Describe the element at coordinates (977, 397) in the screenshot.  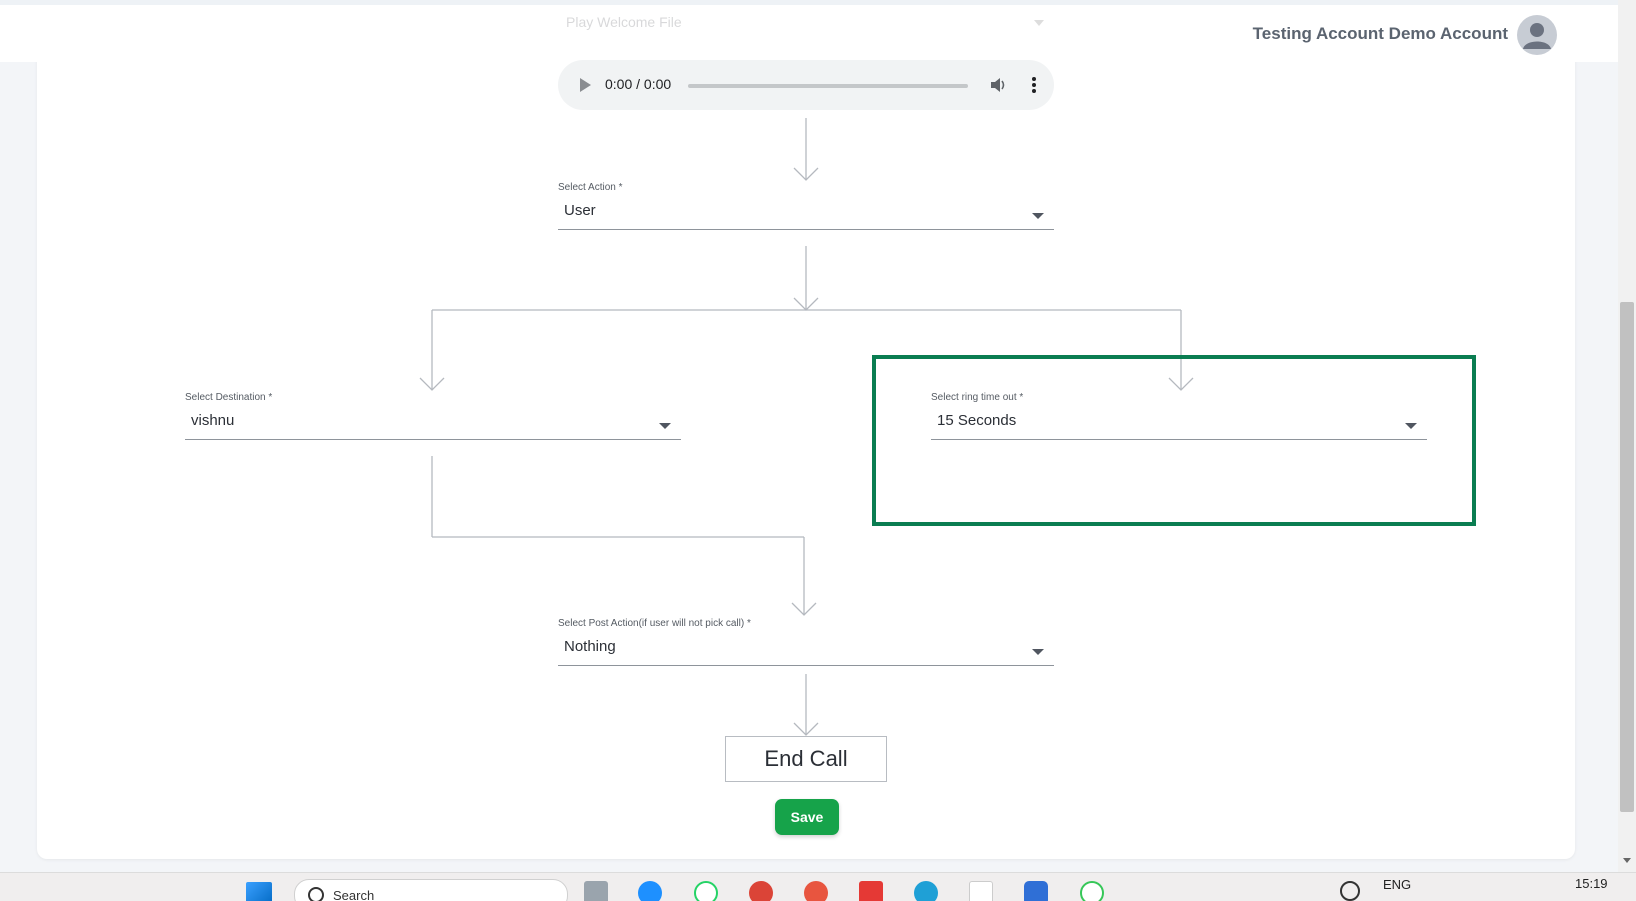
I see `select-ring-timeout-label: Select ring time out *` at that location.